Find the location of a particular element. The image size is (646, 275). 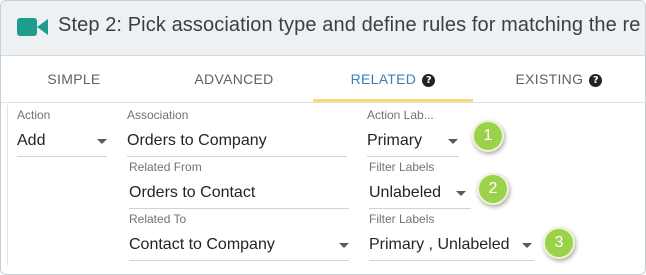

tab-label: SIMPLE is located at coordinates (74, 79).